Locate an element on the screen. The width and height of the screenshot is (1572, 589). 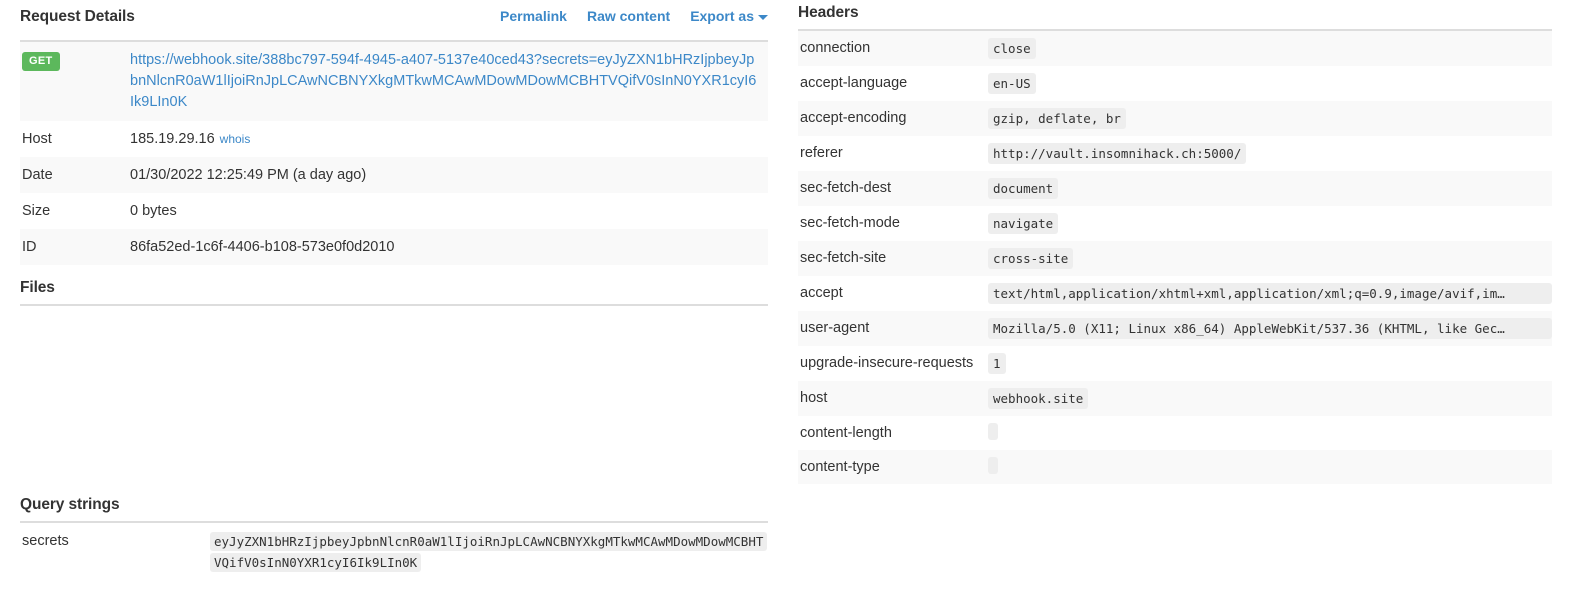
request-actions: Permalink Raw content Export as is located at coordinates (634, 16).